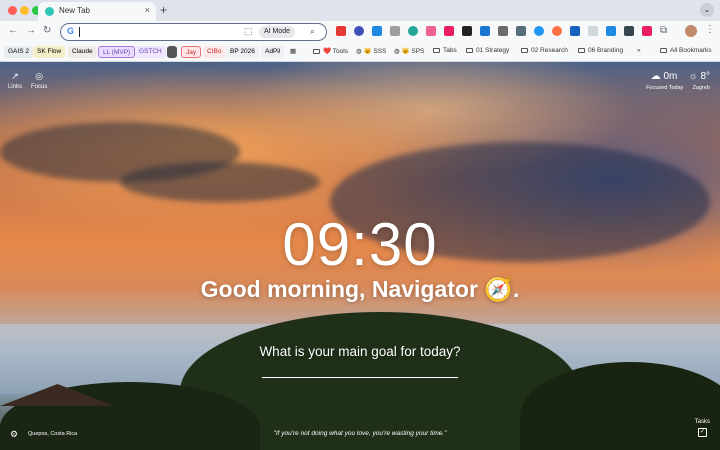 The height and width of the screenshot is (450, 720). Describe the element at coordinates (24, 10) in the screenshot. I see `minimize-window-button` at that location.